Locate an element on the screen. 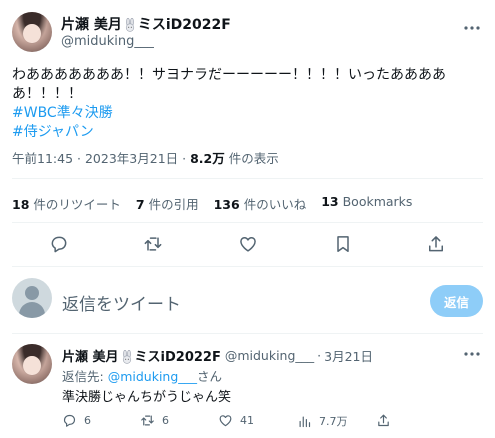 The image size is (495, 438). replying-to-handle: @miduking___ is located at coordinates (152, 376).